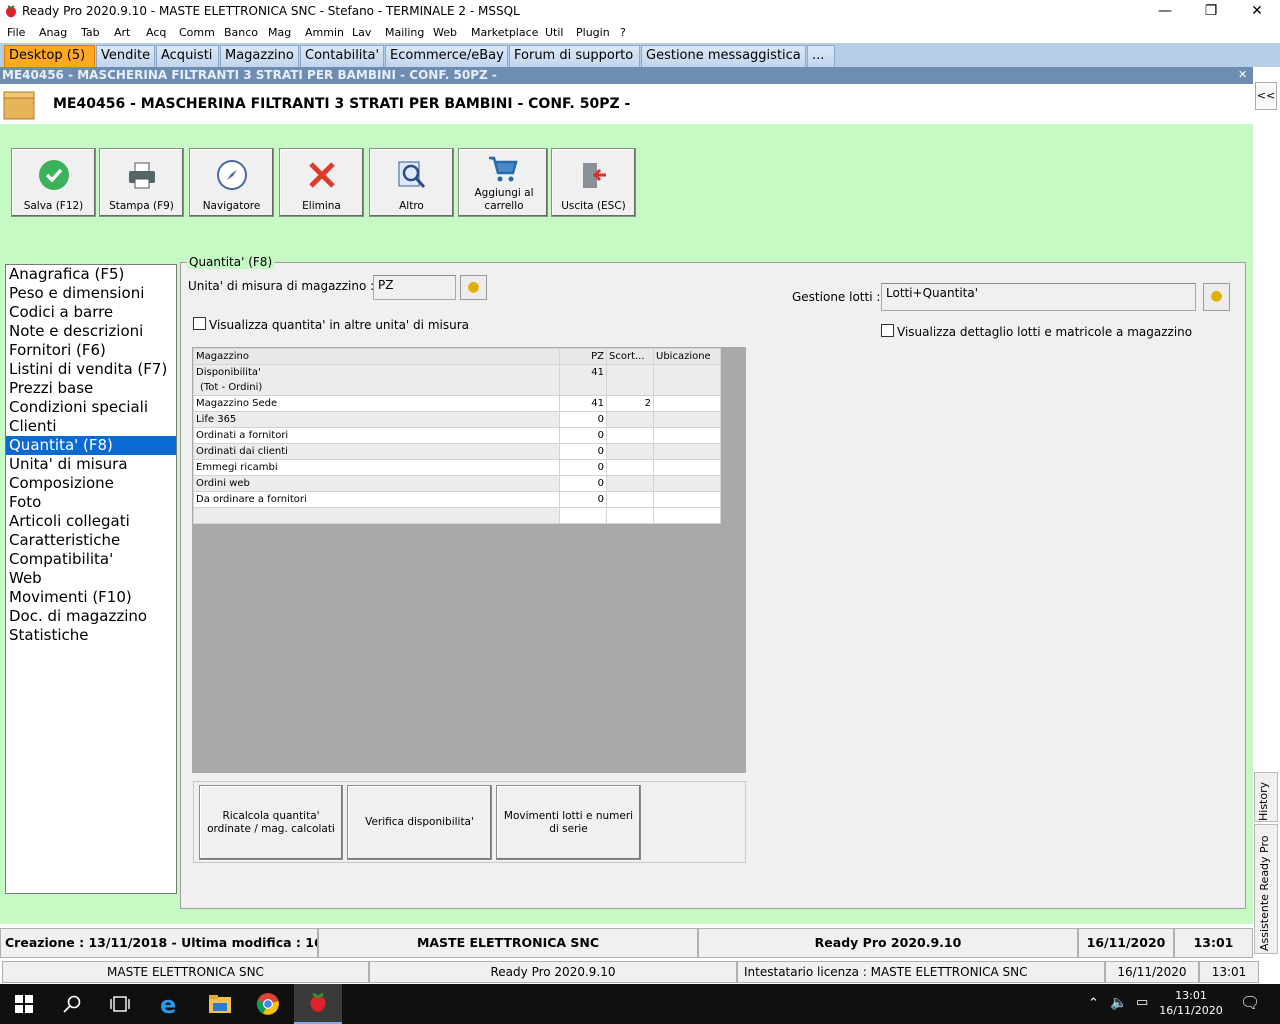 The image size is (1280, 1024). What do you see at coordinates (1142, 1002) in the screenshot?
I see `network-icon: ▭` at bounding box center [1142, 1002].